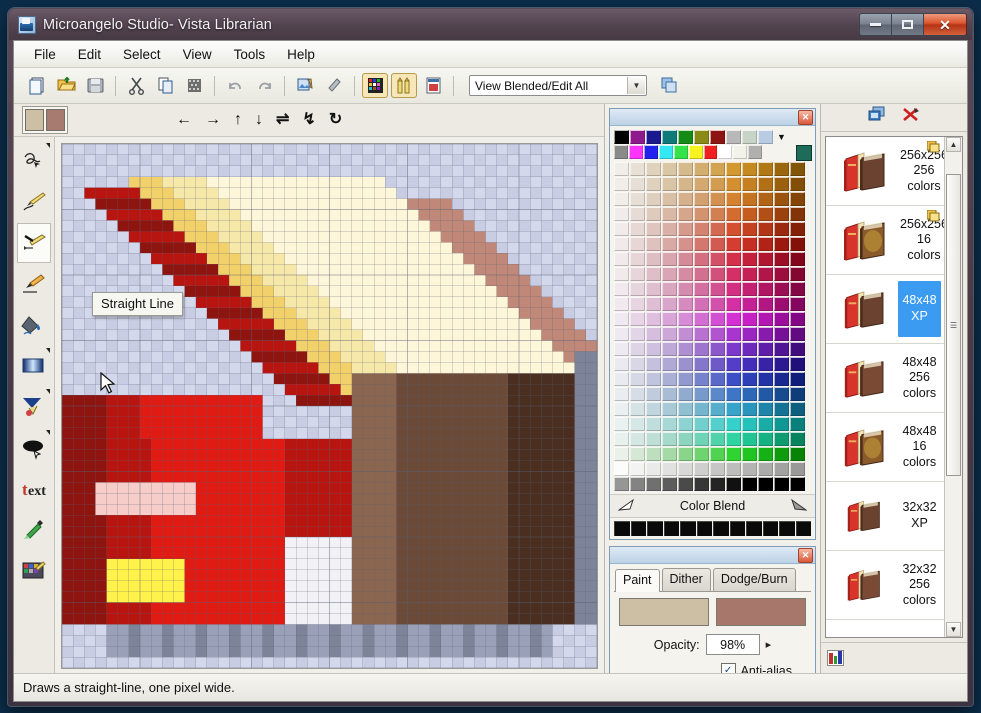  I want to click on copy-icon, so click(165, 85).